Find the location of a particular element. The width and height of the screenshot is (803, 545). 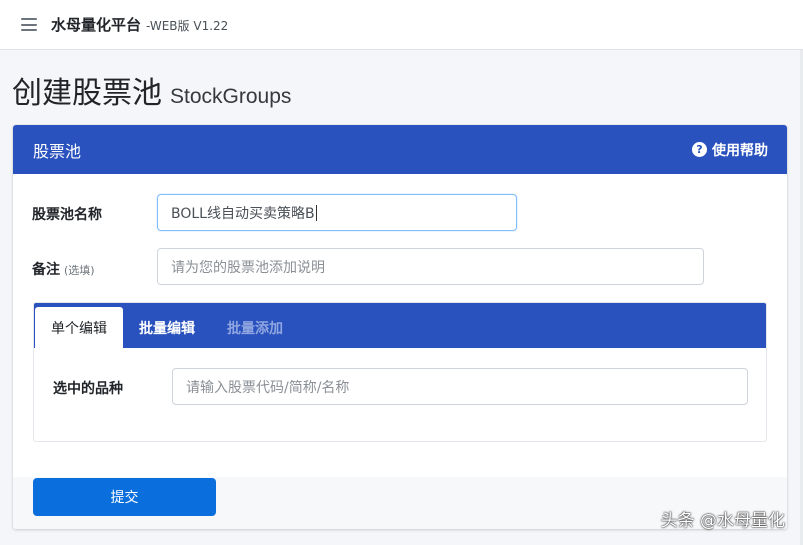

note-input-placeholder: 请为您的股票池添加说明 is located at coordinates (248, 267).